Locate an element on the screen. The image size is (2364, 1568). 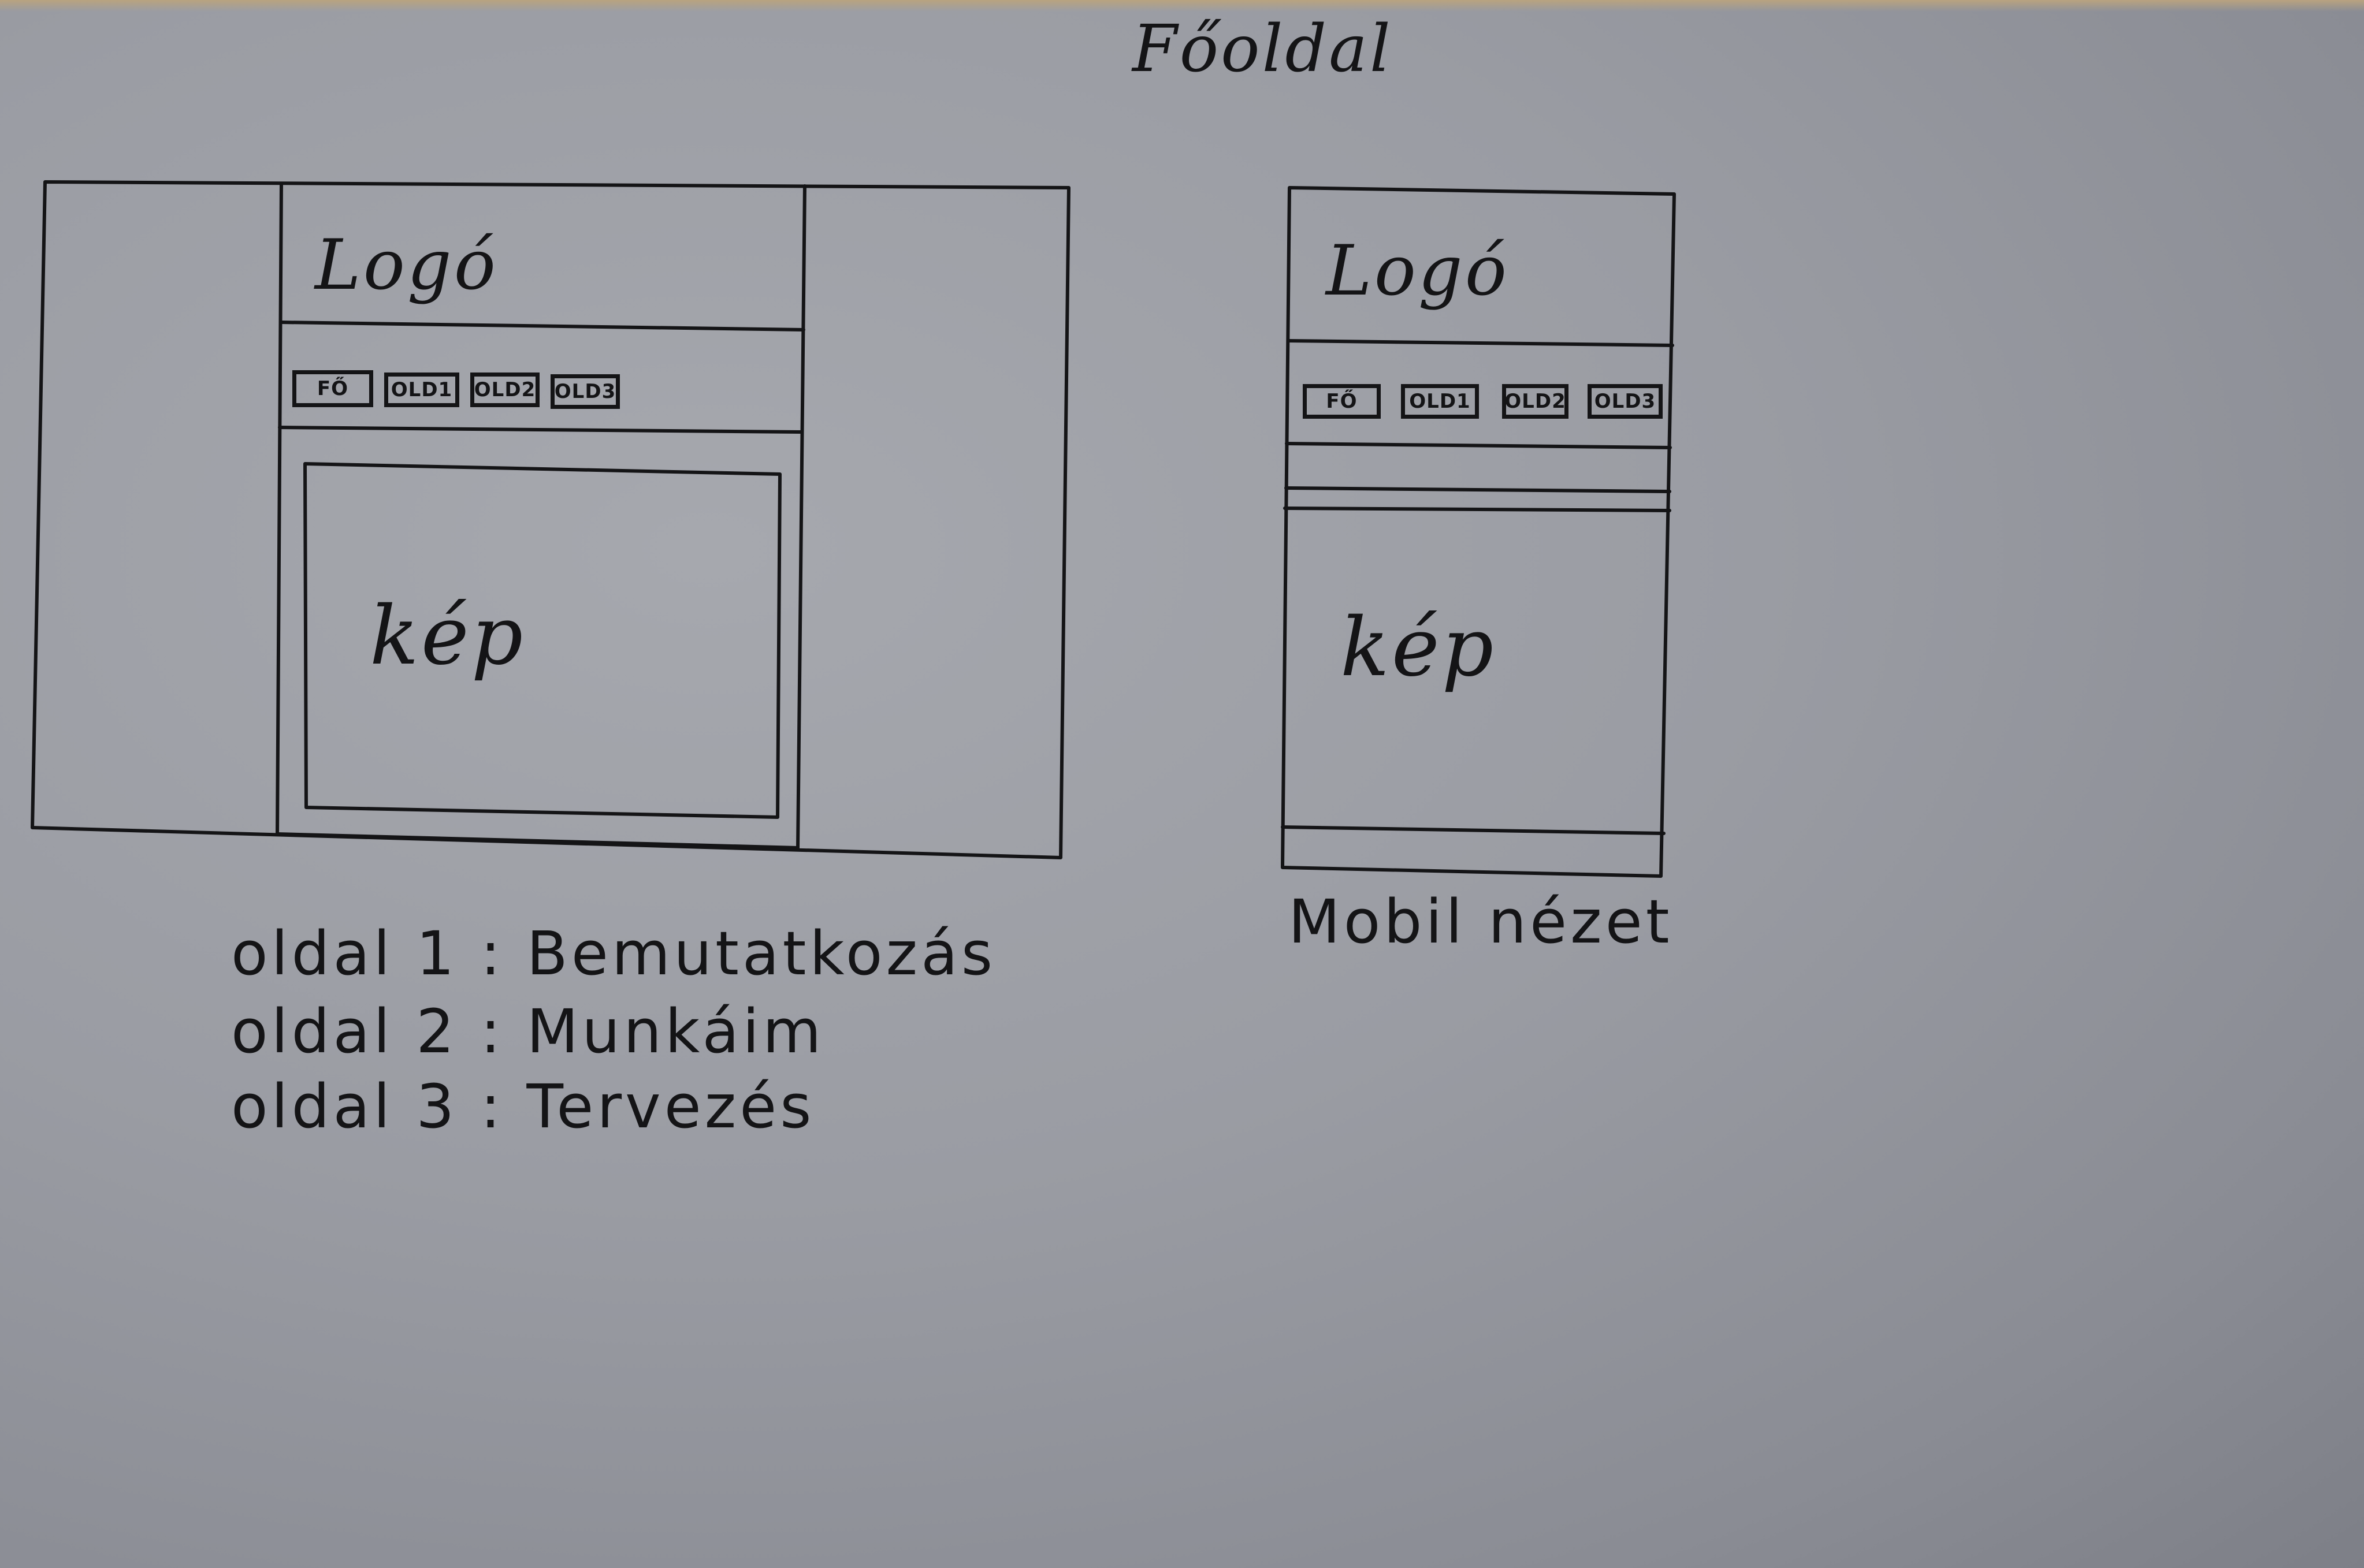
mobile-footer-divider is located at coordinates (1474, 830).